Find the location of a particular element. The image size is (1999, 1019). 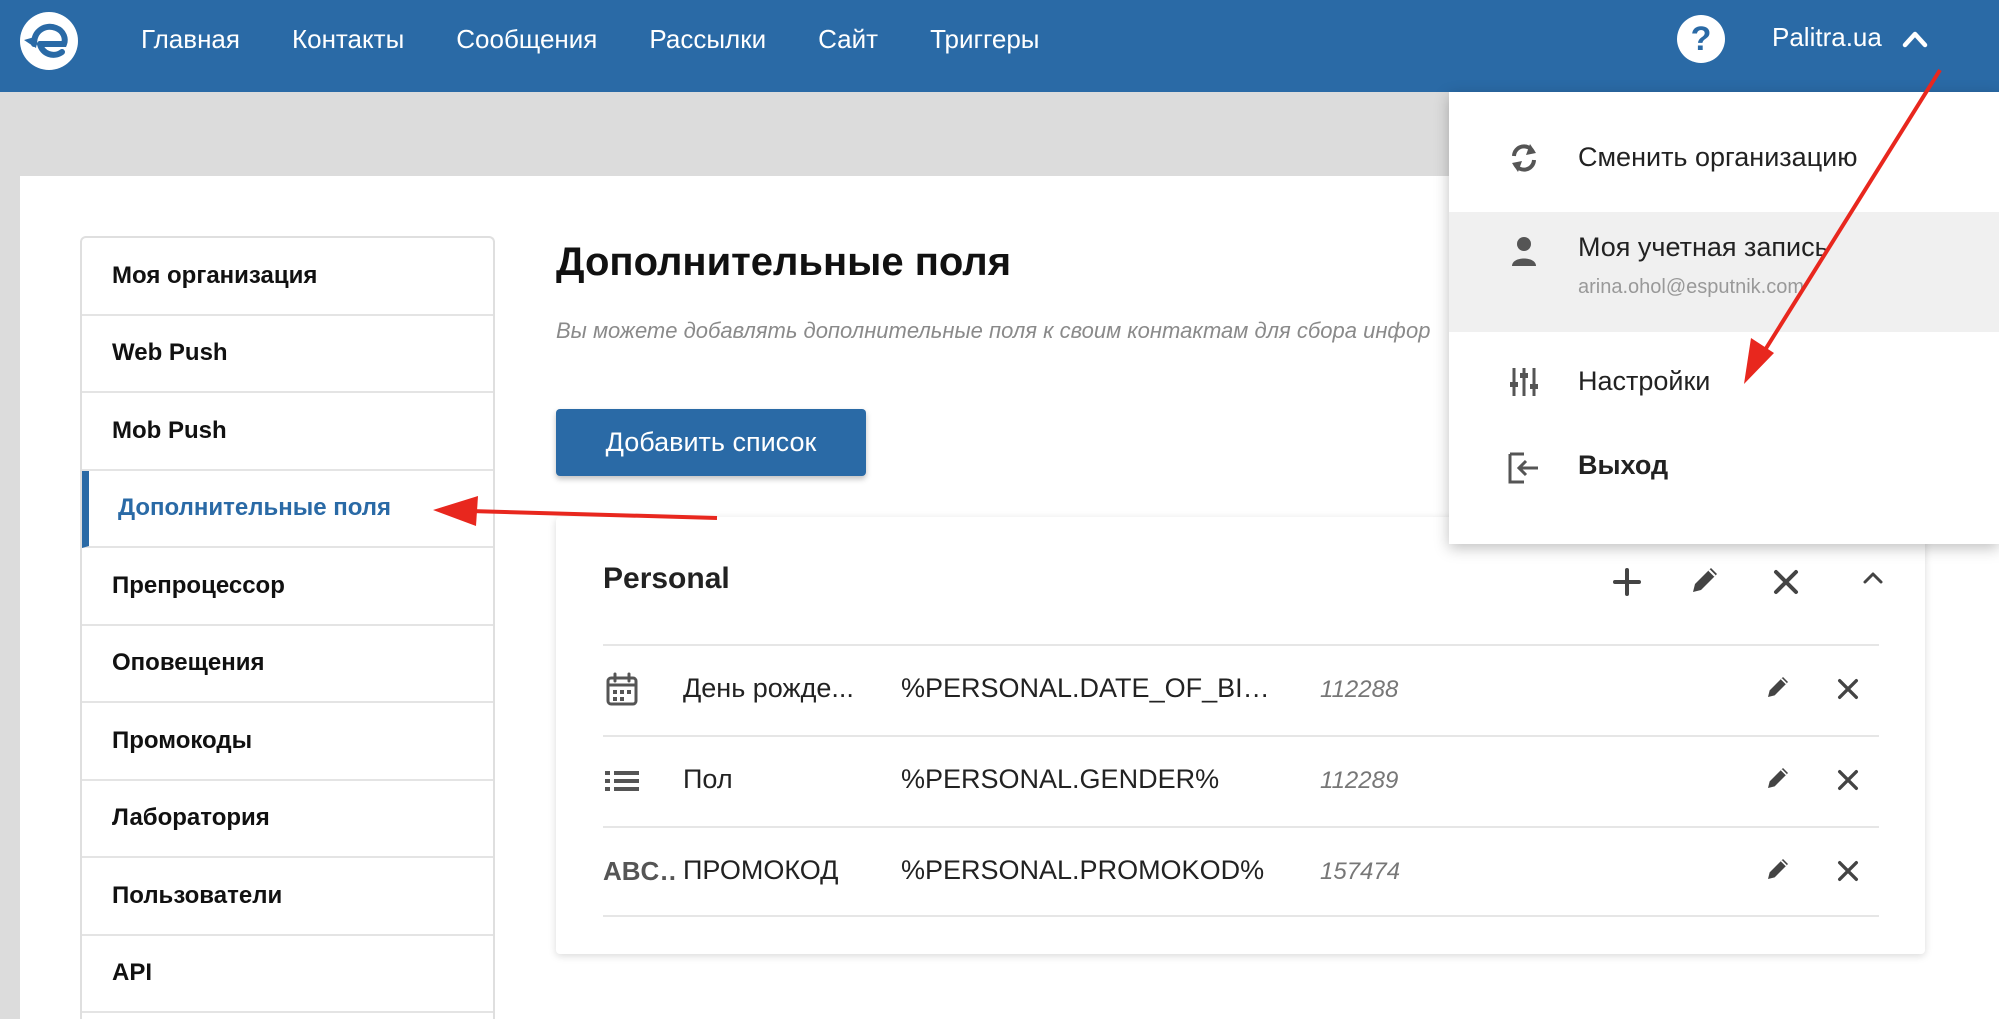

add-list-button: Добавить список is located at coordinates (711, 442).